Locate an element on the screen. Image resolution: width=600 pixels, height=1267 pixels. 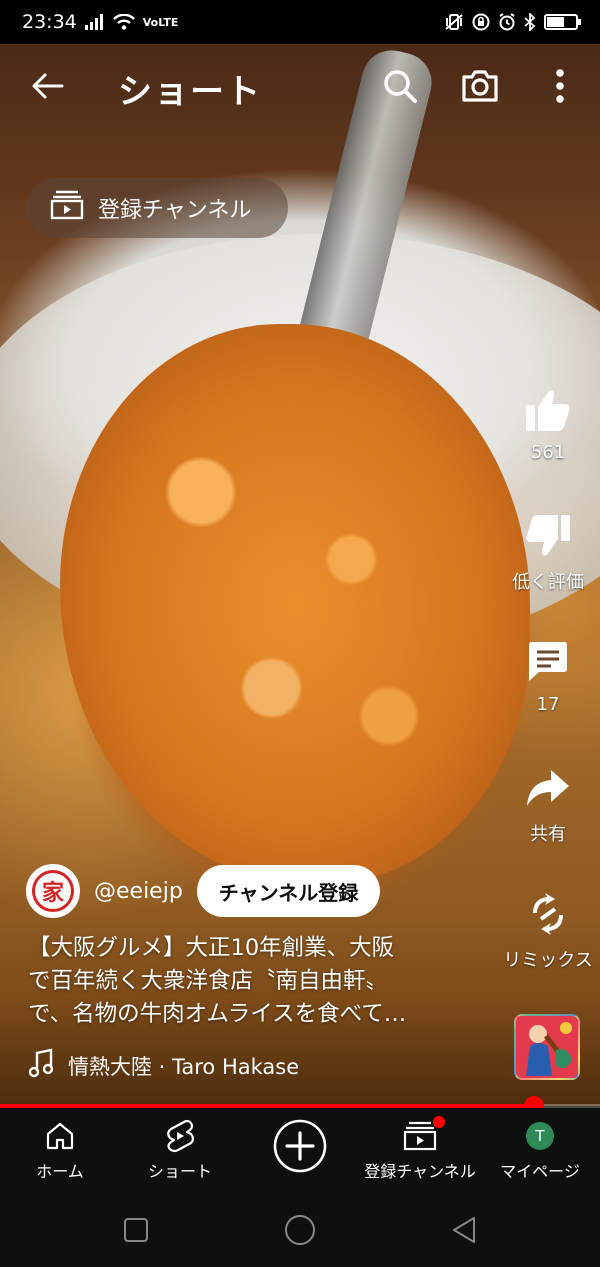
channel-avatar: 家 is located at coordinates (53, 891).